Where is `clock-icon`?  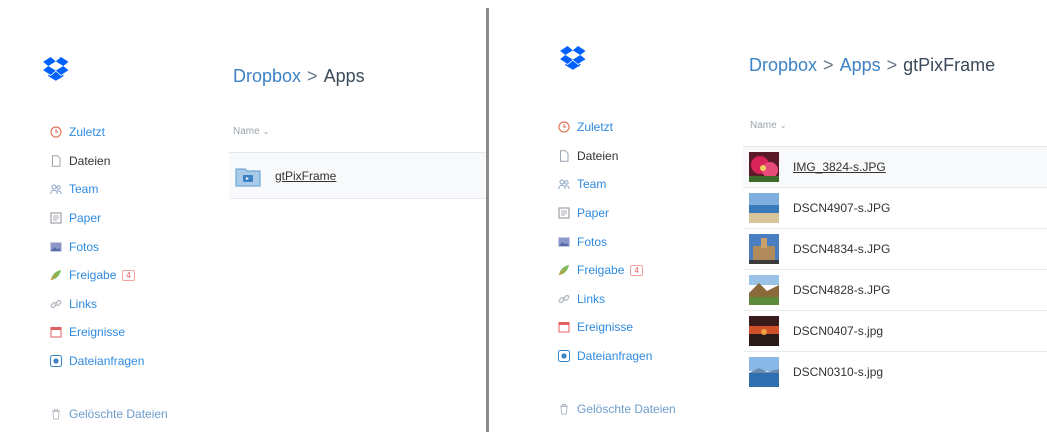
clock-icon is located at coordinates (56, 132).